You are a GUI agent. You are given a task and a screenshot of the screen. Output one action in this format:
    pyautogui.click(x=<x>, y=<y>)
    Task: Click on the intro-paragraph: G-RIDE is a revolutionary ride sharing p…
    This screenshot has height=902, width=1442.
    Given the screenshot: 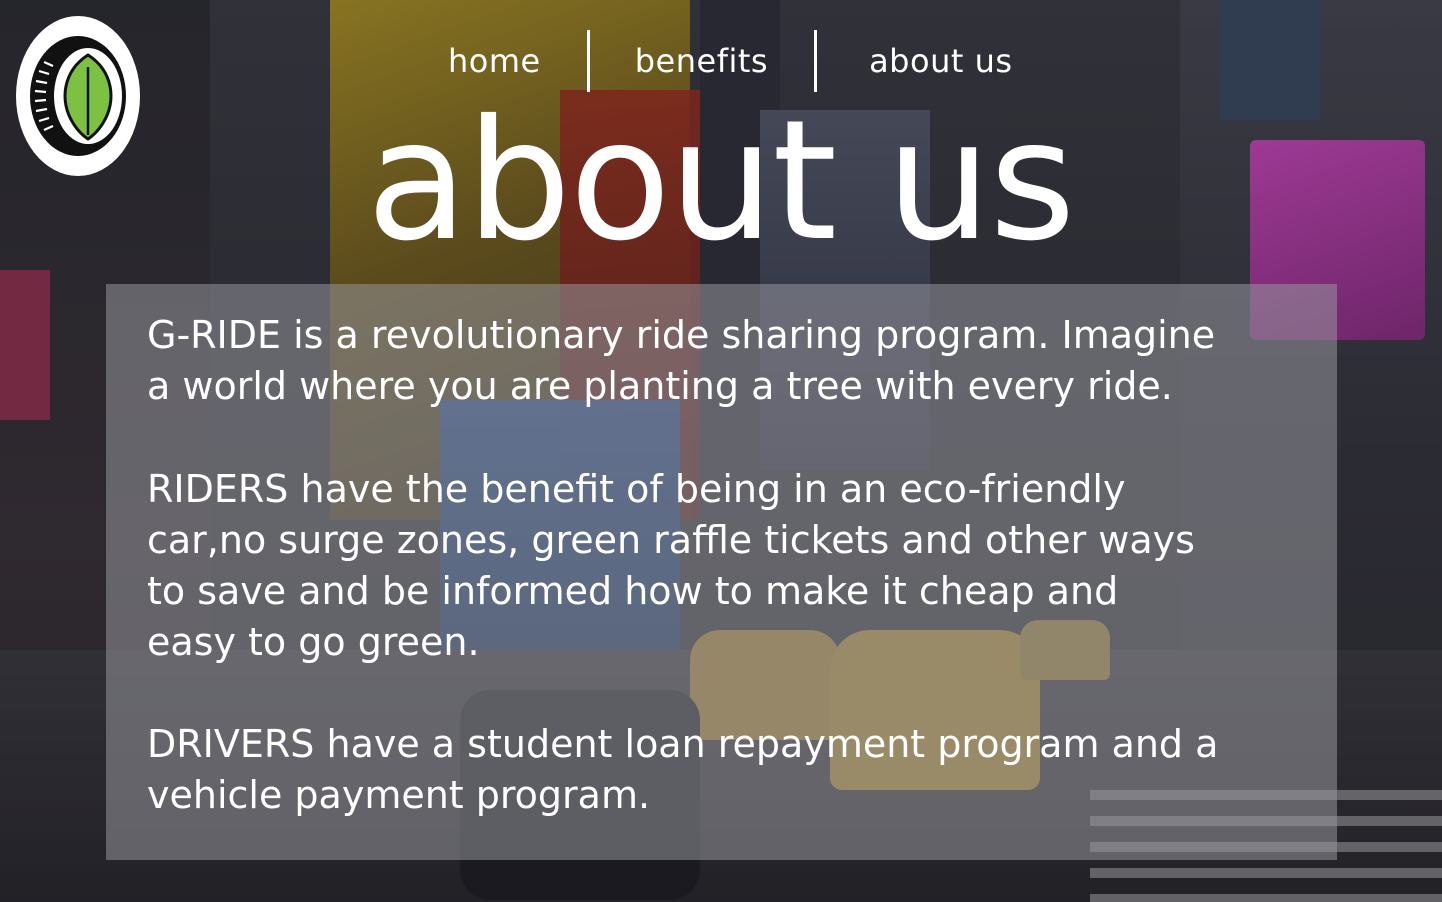 What is the action you would take?
    pyautogui.click(x=732, y=361)
    